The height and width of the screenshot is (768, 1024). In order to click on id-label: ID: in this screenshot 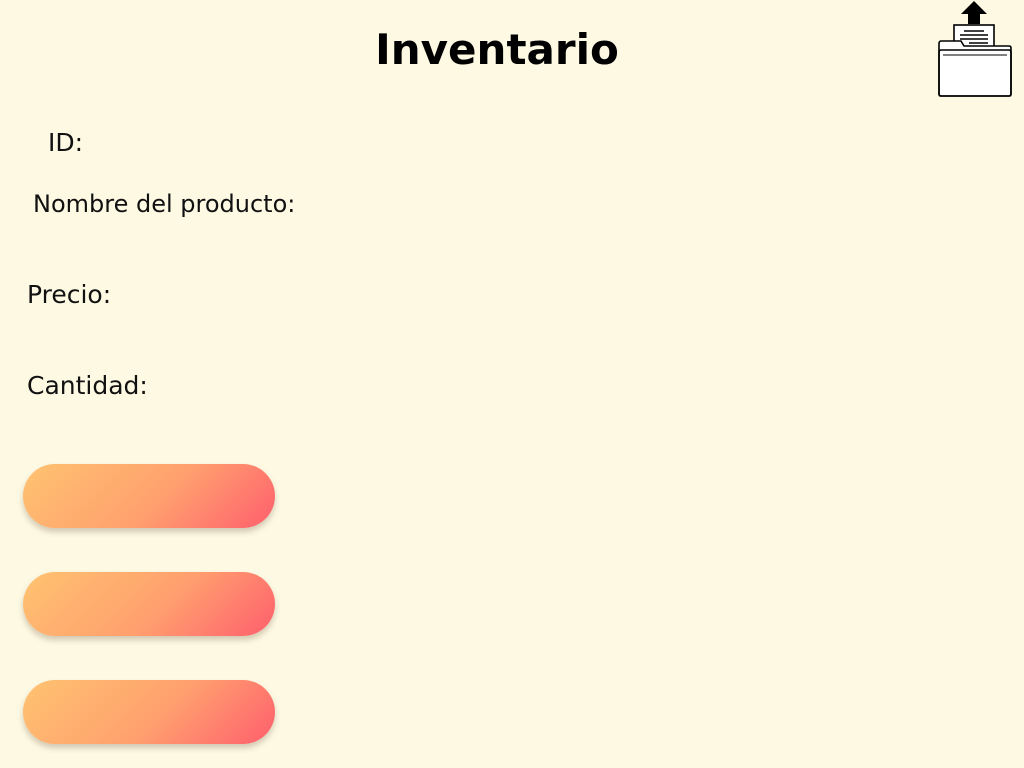, I will do `click(66, 142)`.